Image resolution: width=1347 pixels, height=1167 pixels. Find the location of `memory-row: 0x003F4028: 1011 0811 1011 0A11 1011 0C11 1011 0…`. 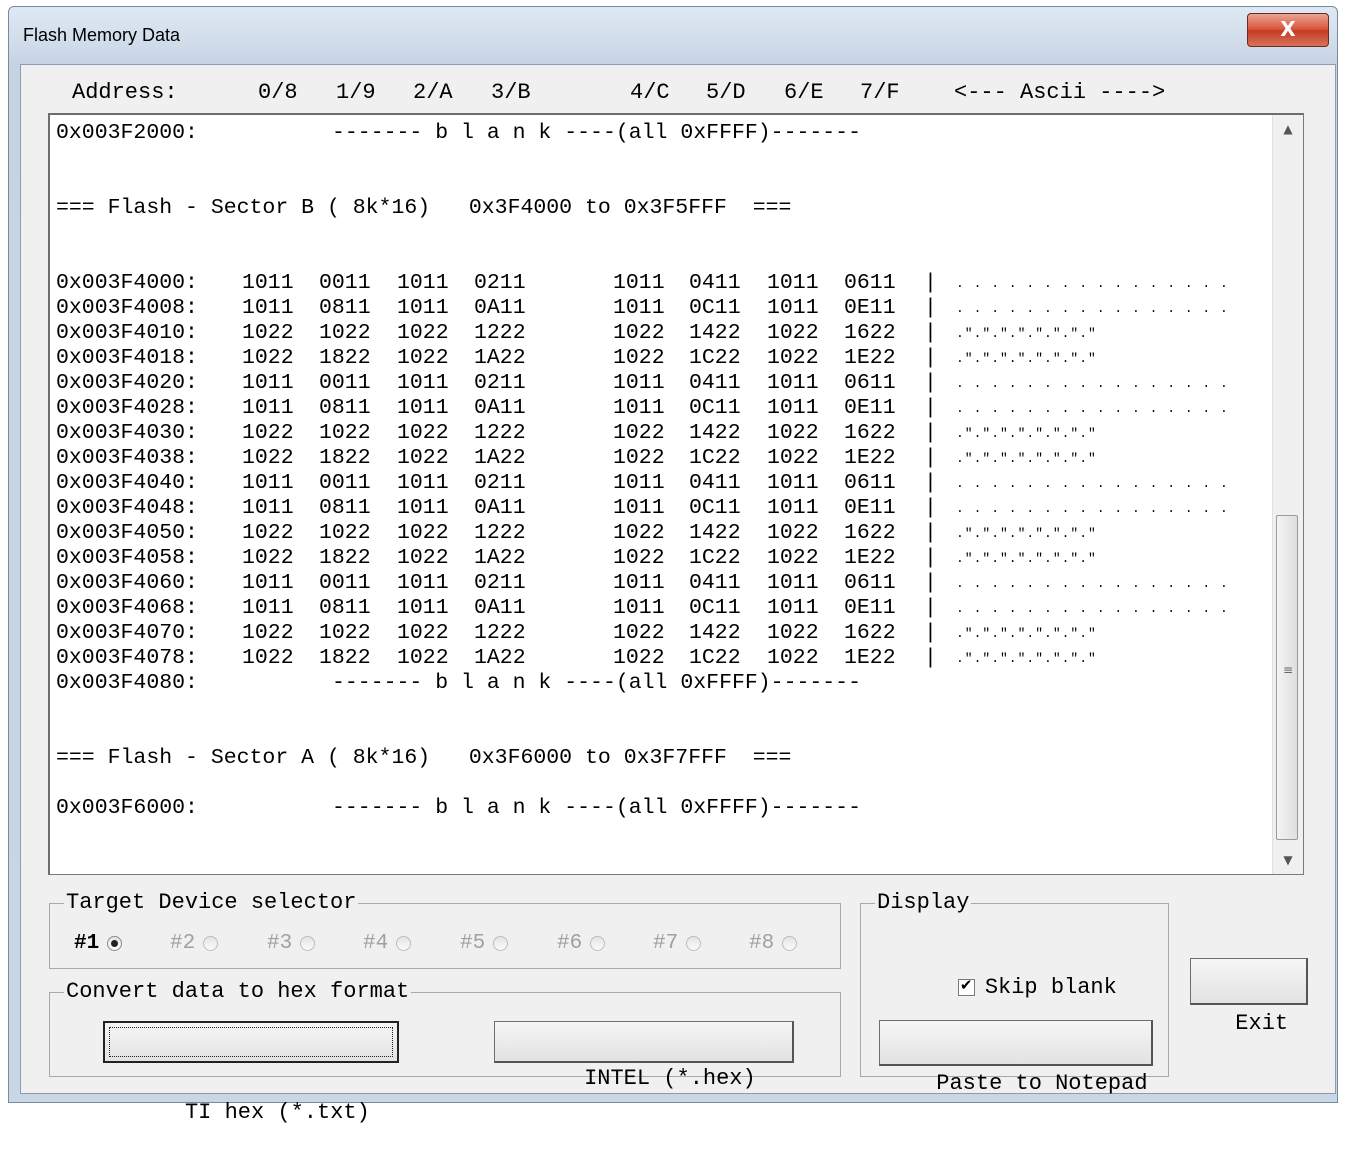

memory-row: 0x003F4028: 1011 0811 1011 0A11 1011 0C11 1011 0… is located at coordinates (666, 408).